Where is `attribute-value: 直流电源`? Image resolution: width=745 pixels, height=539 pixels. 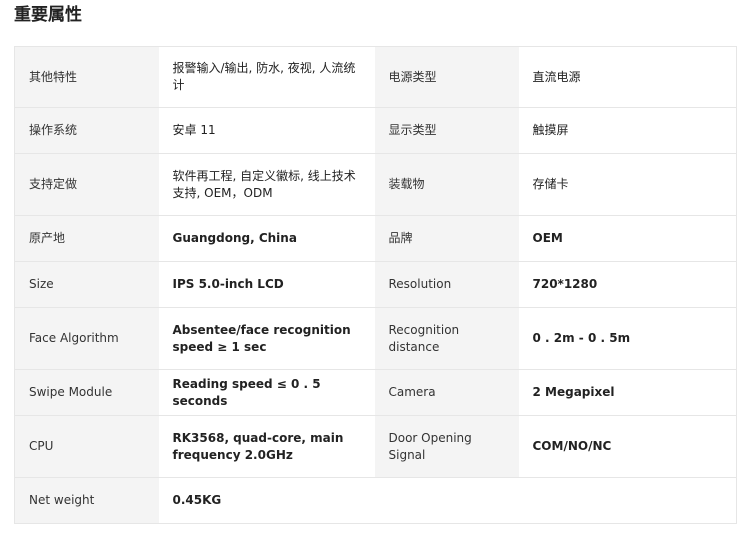
attribute-value: 直流电源 is located at coordinates (627, 77).